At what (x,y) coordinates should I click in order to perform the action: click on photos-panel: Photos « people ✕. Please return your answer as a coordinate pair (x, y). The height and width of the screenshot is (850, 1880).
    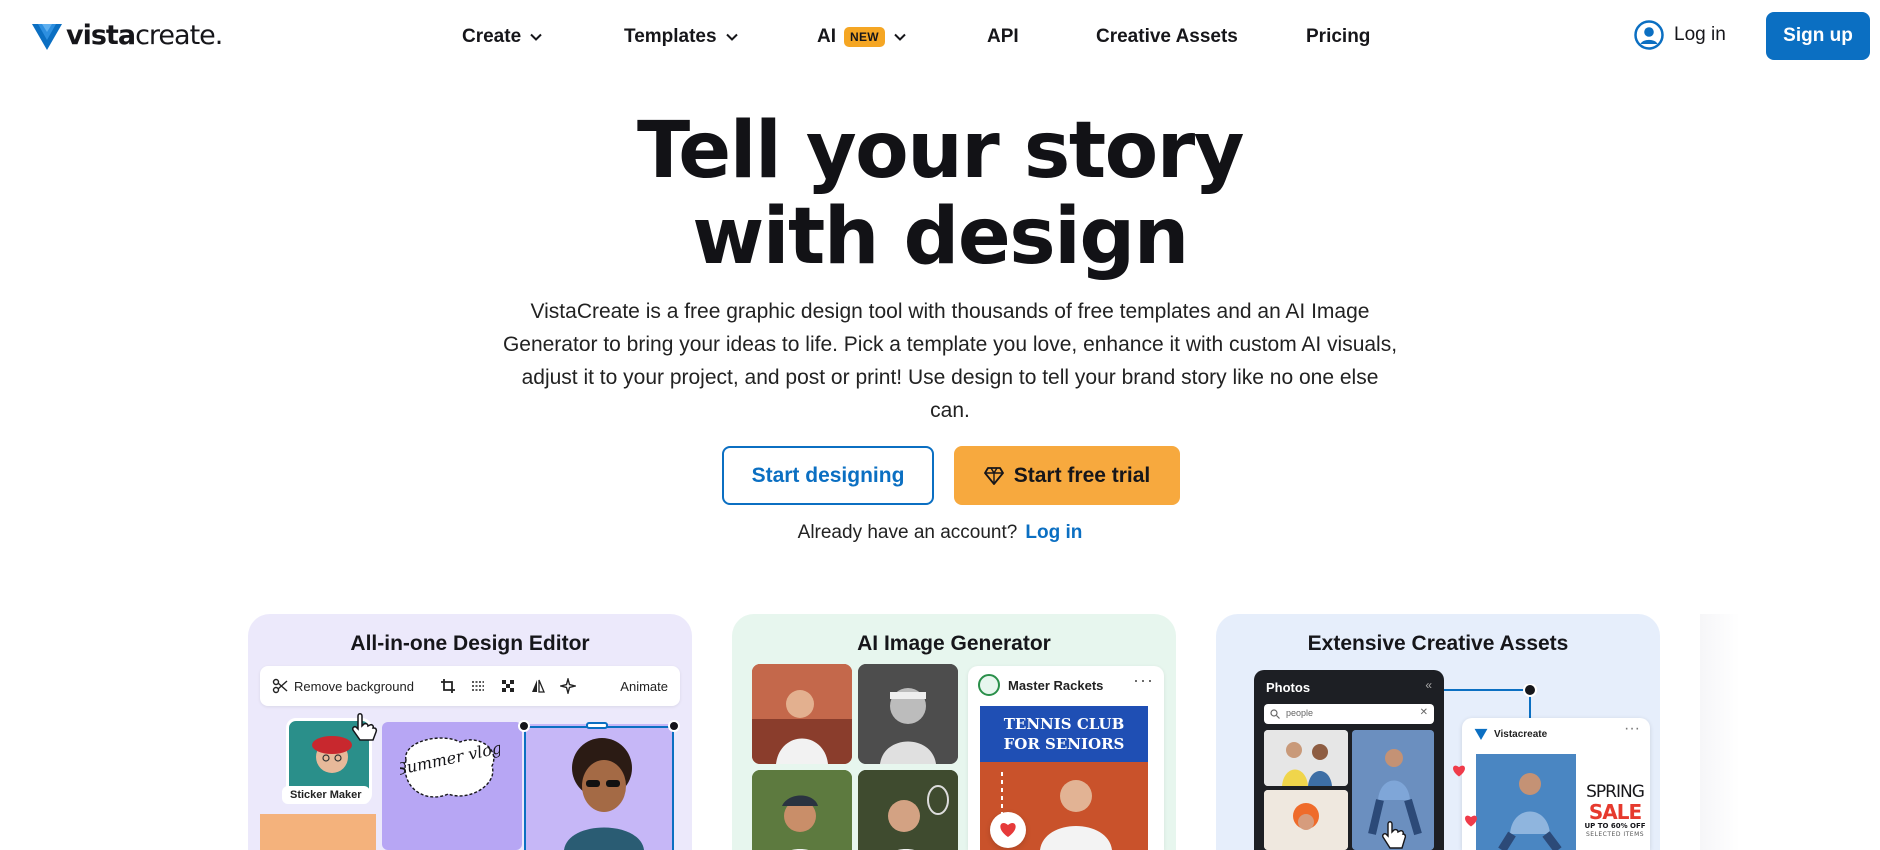
    Looking at the image, I should click on (1349, 760).